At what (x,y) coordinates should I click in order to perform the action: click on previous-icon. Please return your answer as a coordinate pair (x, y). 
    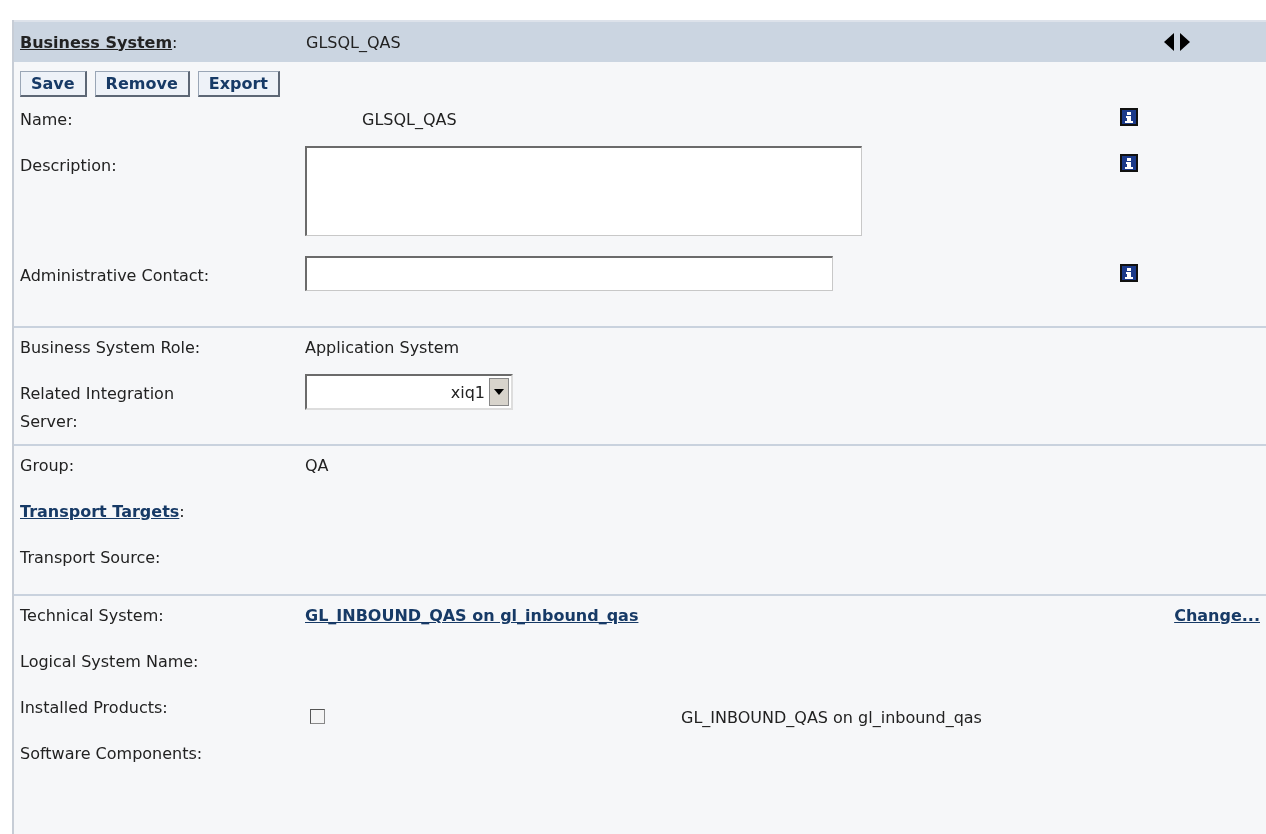
    Looking at the image, I should click on (1169, 42).